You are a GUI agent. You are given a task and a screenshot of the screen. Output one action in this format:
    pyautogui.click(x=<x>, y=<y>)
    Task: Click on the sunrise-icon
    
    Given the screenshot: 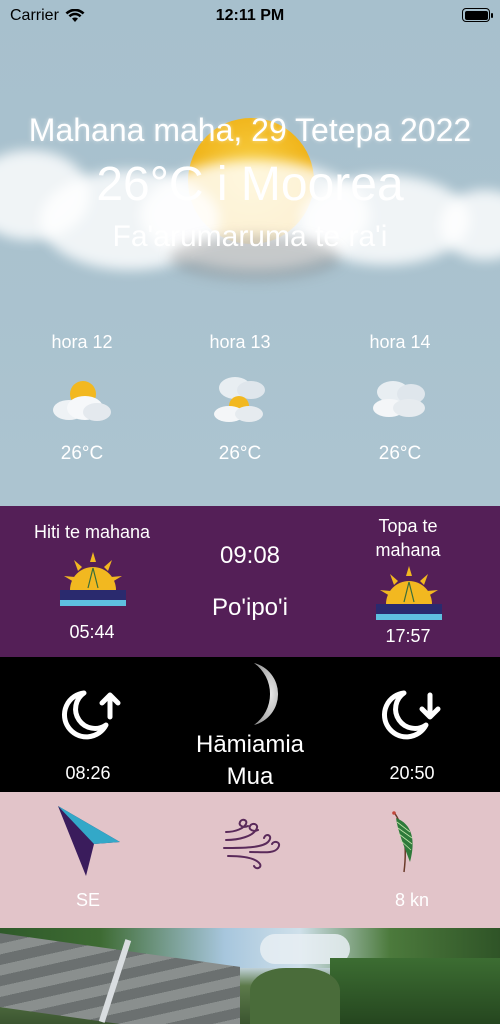 What is the action you would take?
    pyautogui.click(x=93, y=582)
    